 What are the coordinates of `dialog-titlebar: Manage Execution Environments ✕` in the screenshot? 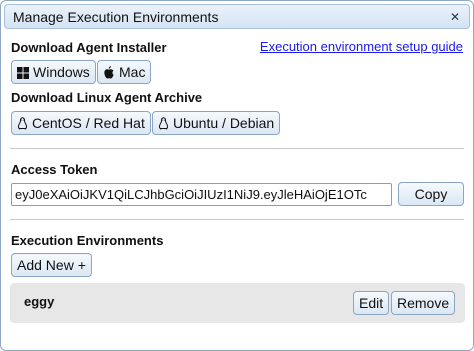 It's located at (237, 16).